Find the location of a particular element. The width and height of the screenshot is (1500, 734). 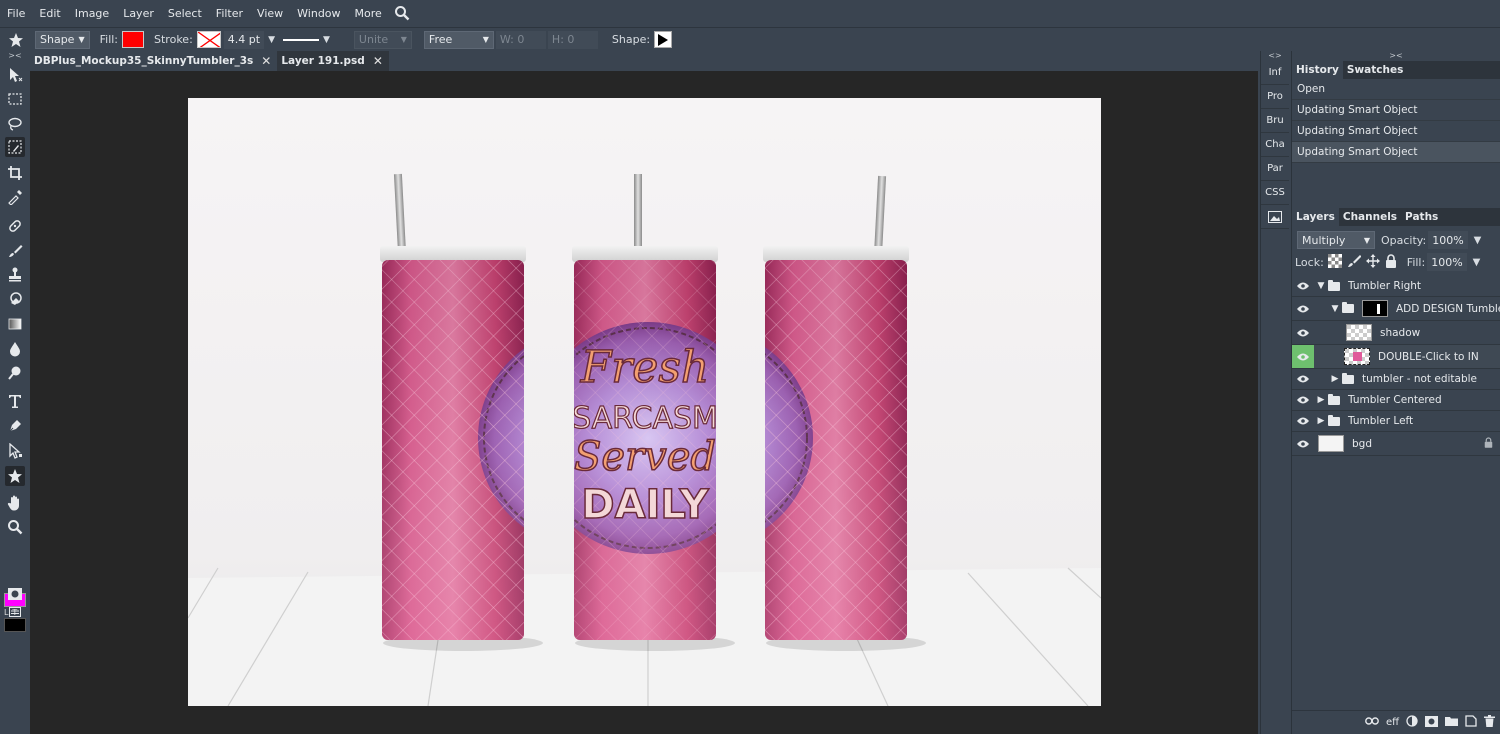

eraser-tool-icon is located at coordinates (15, 299).